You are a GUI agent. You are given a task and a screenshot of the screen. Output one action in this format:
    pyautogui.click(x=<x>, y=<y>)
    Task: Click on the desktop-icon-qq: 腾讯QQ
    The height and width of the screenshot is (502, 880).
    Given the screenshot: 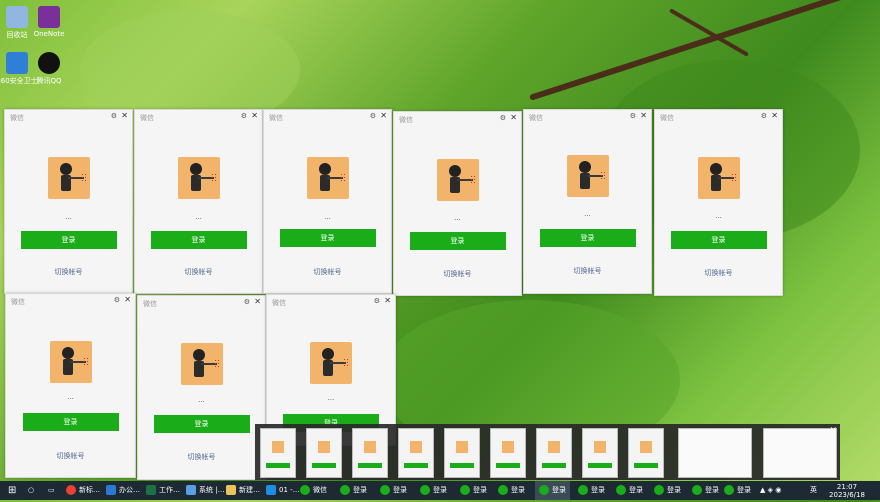 What is the action you would take?
    pyautogui.click(x=49, y=69)
    